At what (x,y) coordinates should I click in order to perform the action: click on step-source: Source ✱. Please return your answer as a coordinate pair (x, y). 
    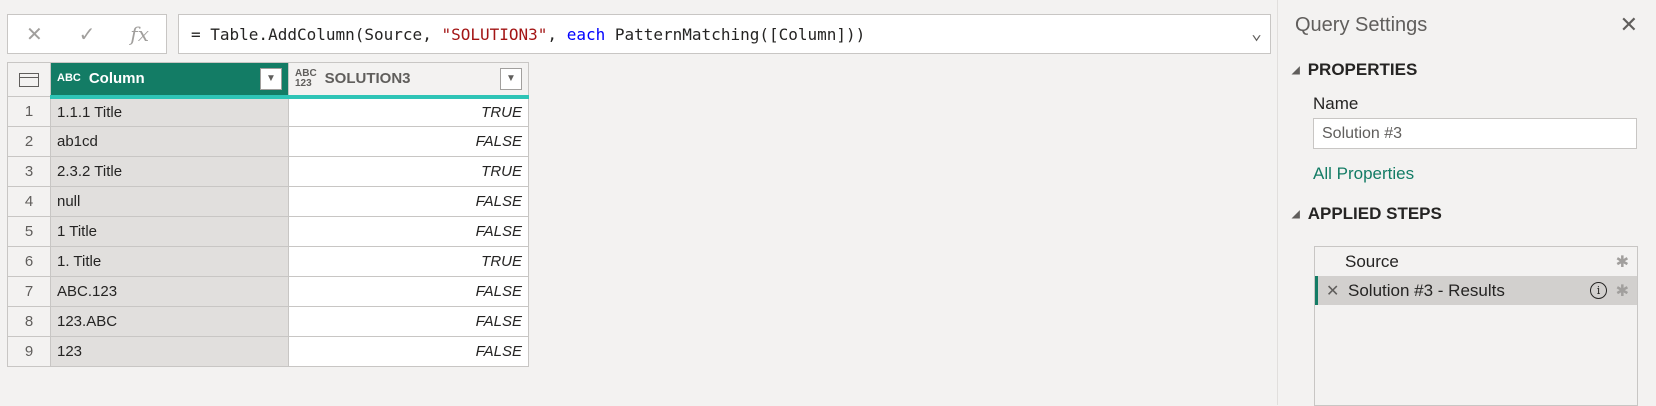
    Looking at the image, I should click on (1476, 261).